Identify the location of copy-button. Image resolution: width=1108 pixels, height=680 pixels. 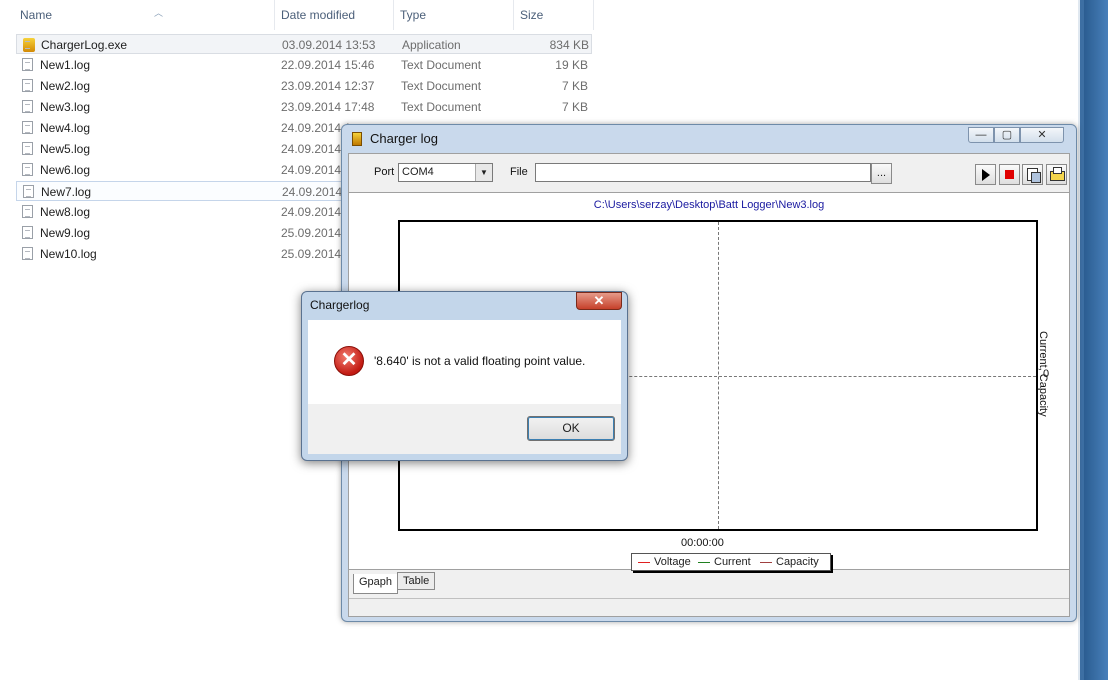
(1032, 174).